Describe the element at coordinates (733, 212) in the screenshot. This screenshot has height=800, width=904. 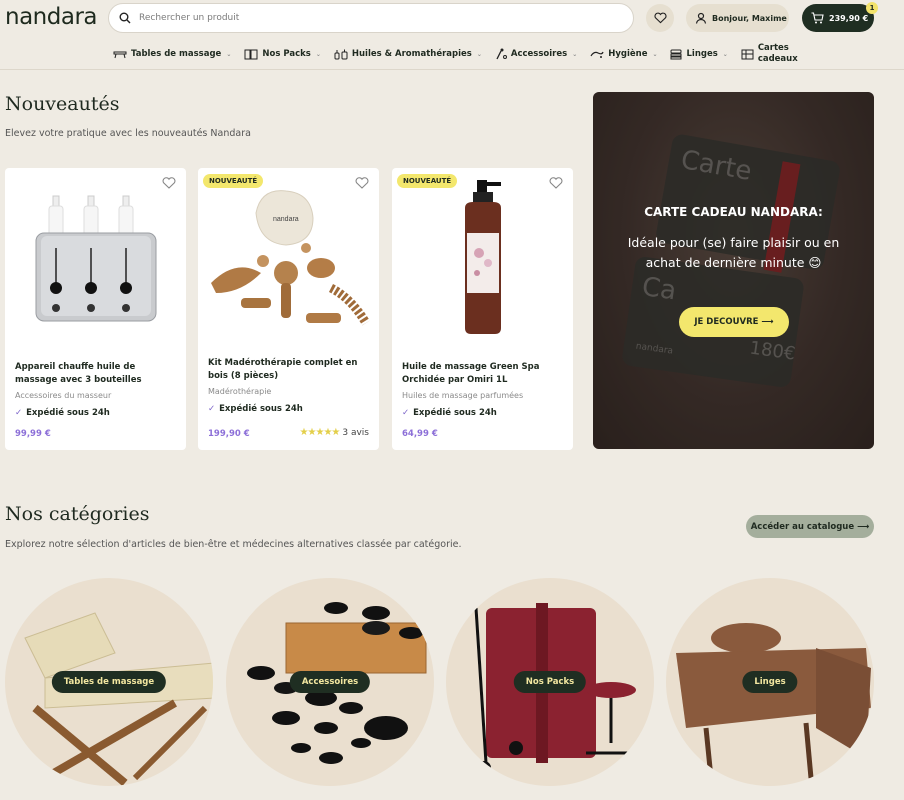
I see `gift-card-title: CARTE CADEAU NANDARA:` at that location.